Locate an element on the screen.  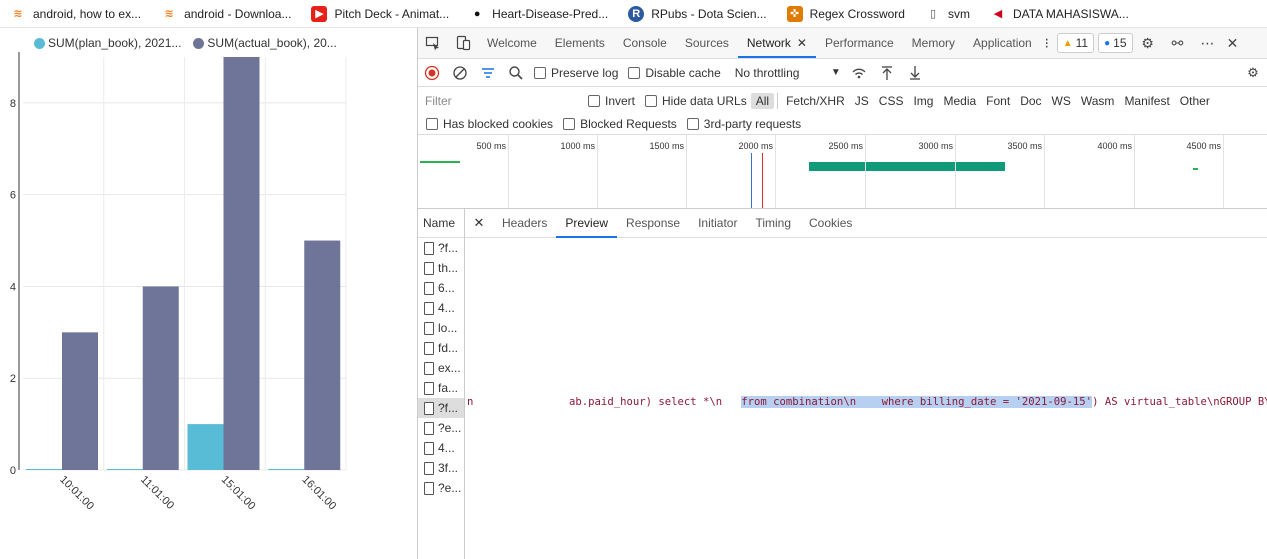
document-icon is located at coordinates (429, 288).